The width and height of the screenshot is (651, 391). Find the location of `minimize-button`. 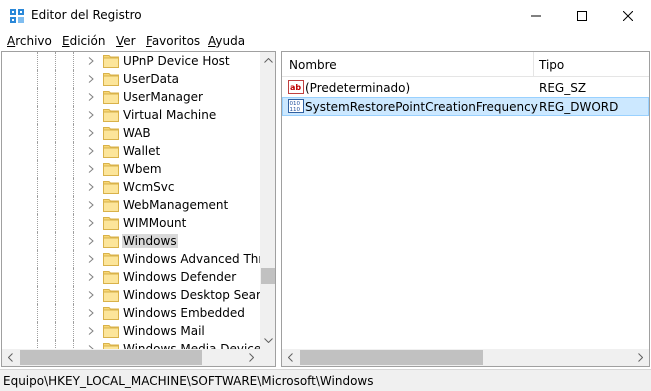

minimize-button is located at coordinates (536, 15).